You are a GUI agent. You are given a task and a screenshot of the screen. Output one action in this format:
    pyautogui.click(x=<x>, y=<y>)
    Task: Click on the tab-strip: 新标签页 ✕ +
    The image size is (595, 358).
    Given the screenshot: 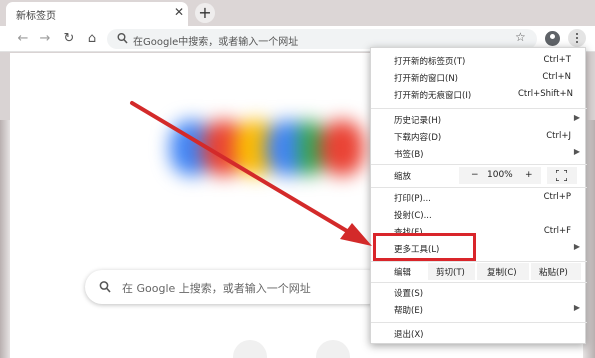 What is the action you would take?
    pyautogui.click(x=297, y=13)
    